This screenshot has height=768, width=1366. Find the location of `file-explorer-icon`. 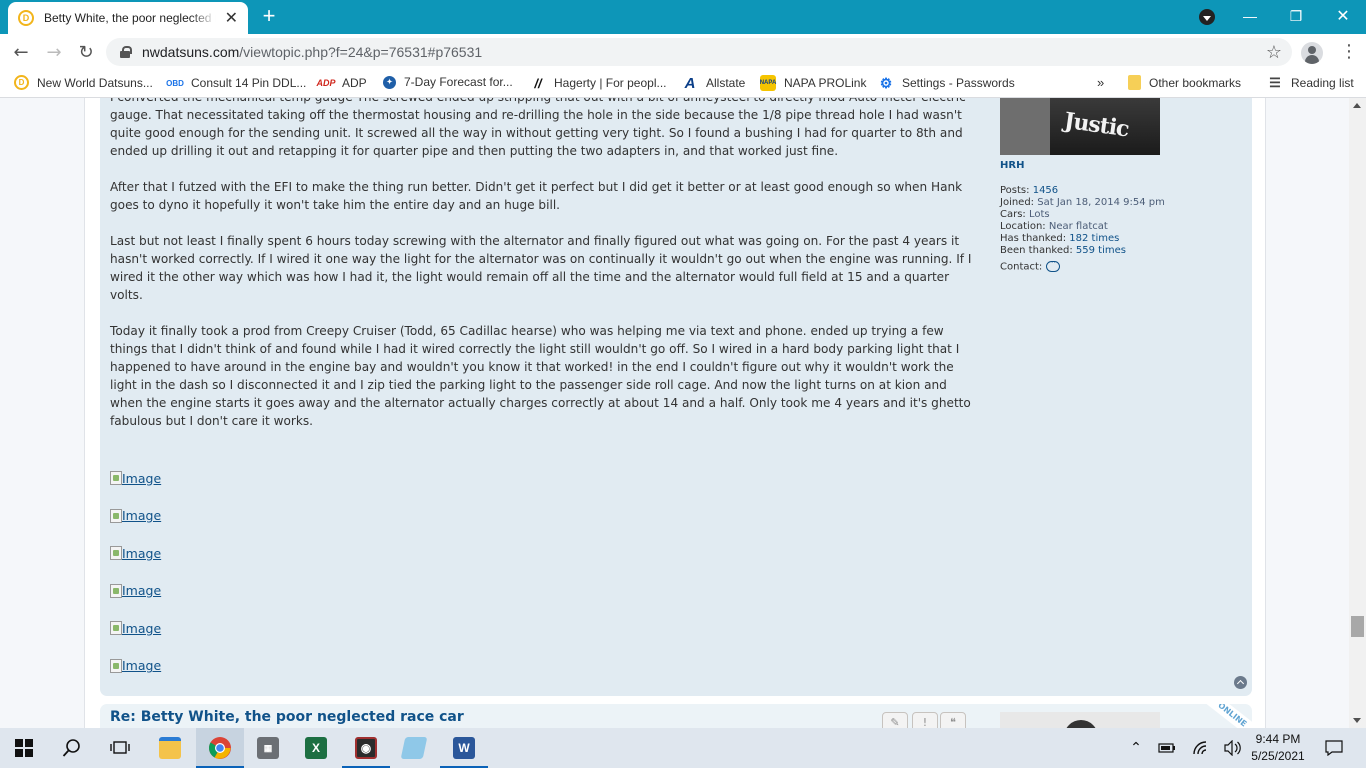

file-explorer-icon is located at coordinates (170, 748).